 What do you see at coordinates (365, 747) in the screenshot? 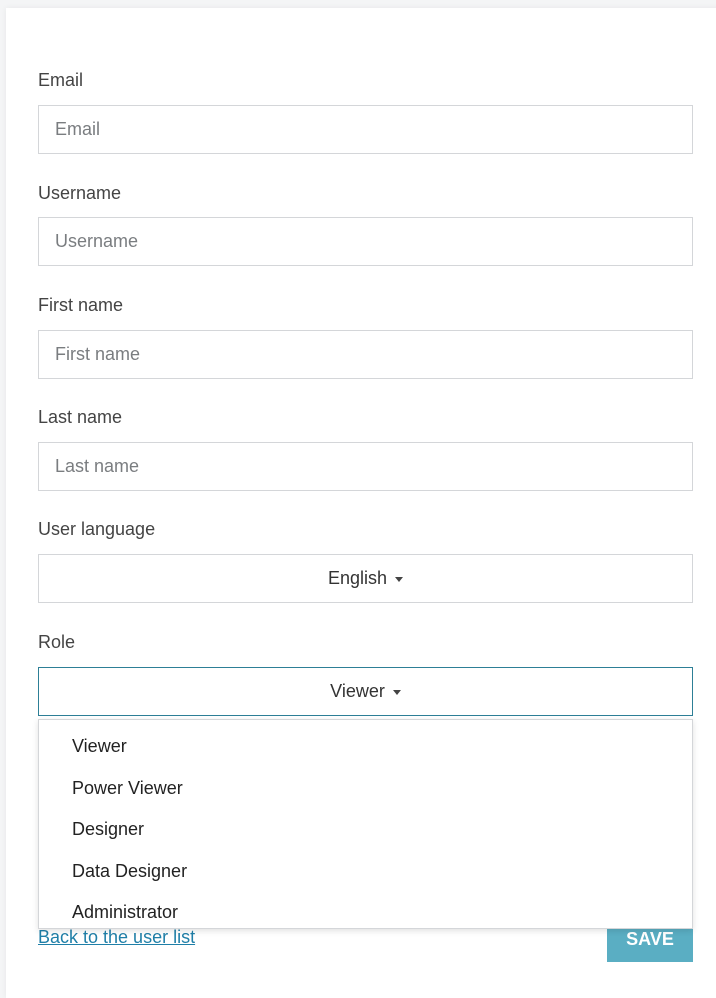
I see `role-option-viewer: Viewer` at bounding box center [365, 747].